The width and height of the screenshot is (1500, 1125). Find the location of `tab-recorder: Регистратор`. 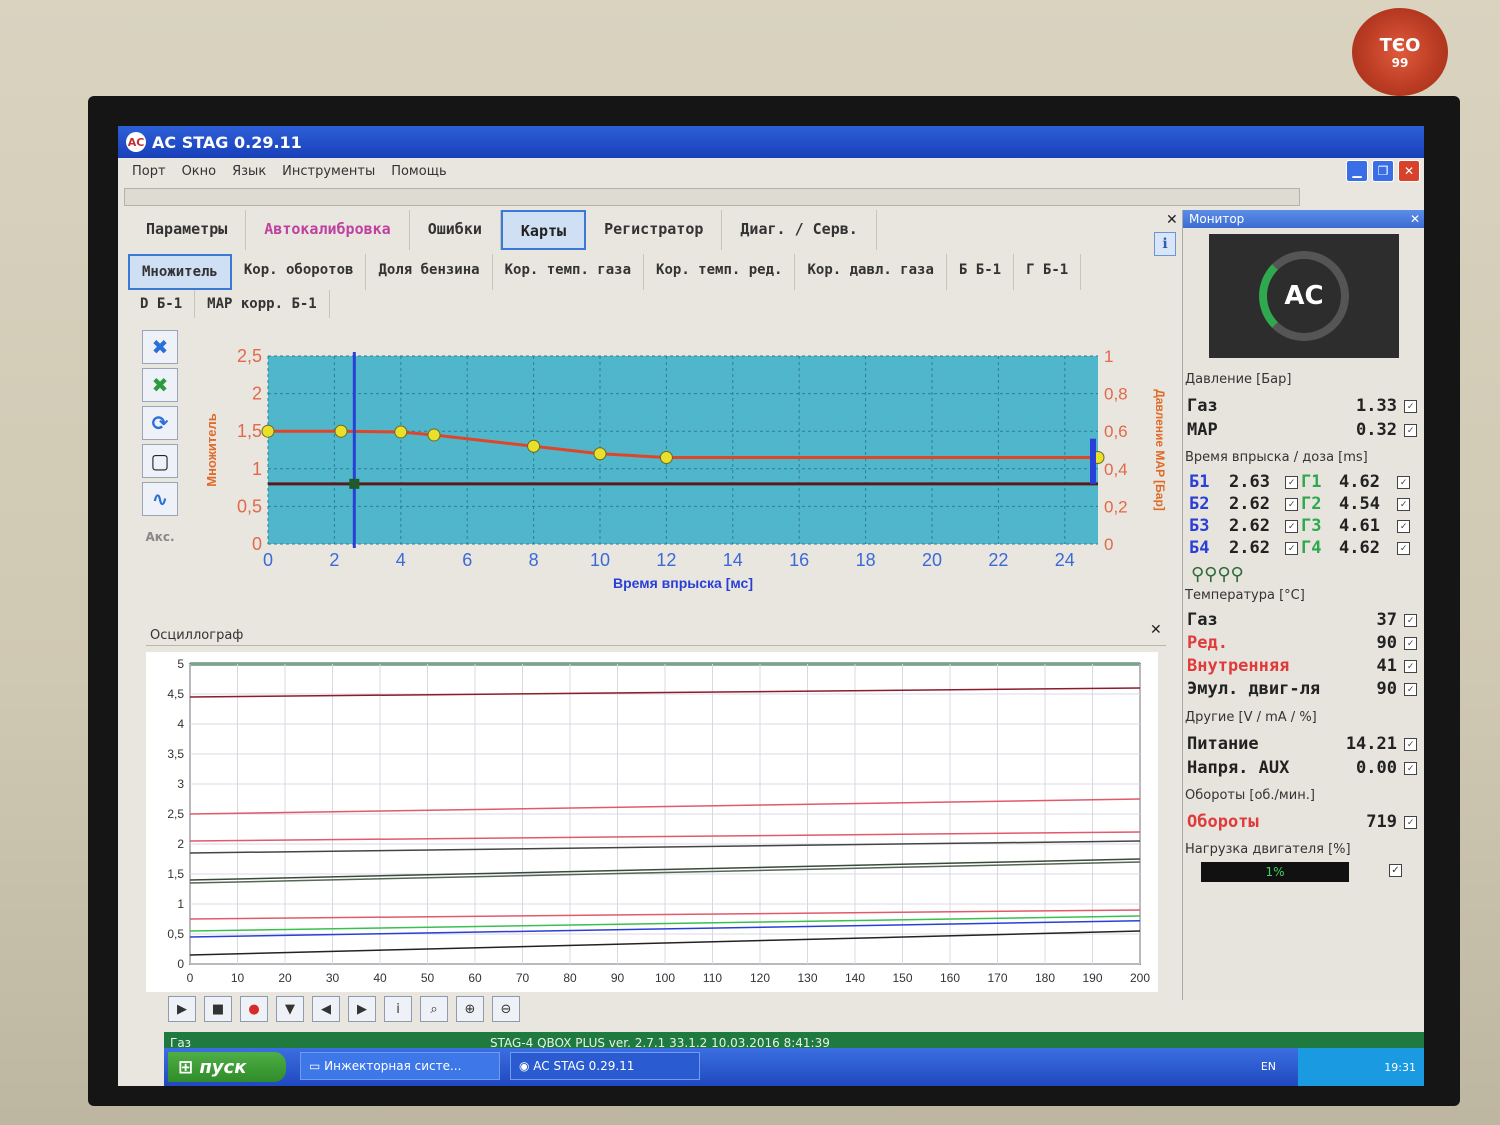

tab-recorder: Регистратор is located at coordinates (654, 230).